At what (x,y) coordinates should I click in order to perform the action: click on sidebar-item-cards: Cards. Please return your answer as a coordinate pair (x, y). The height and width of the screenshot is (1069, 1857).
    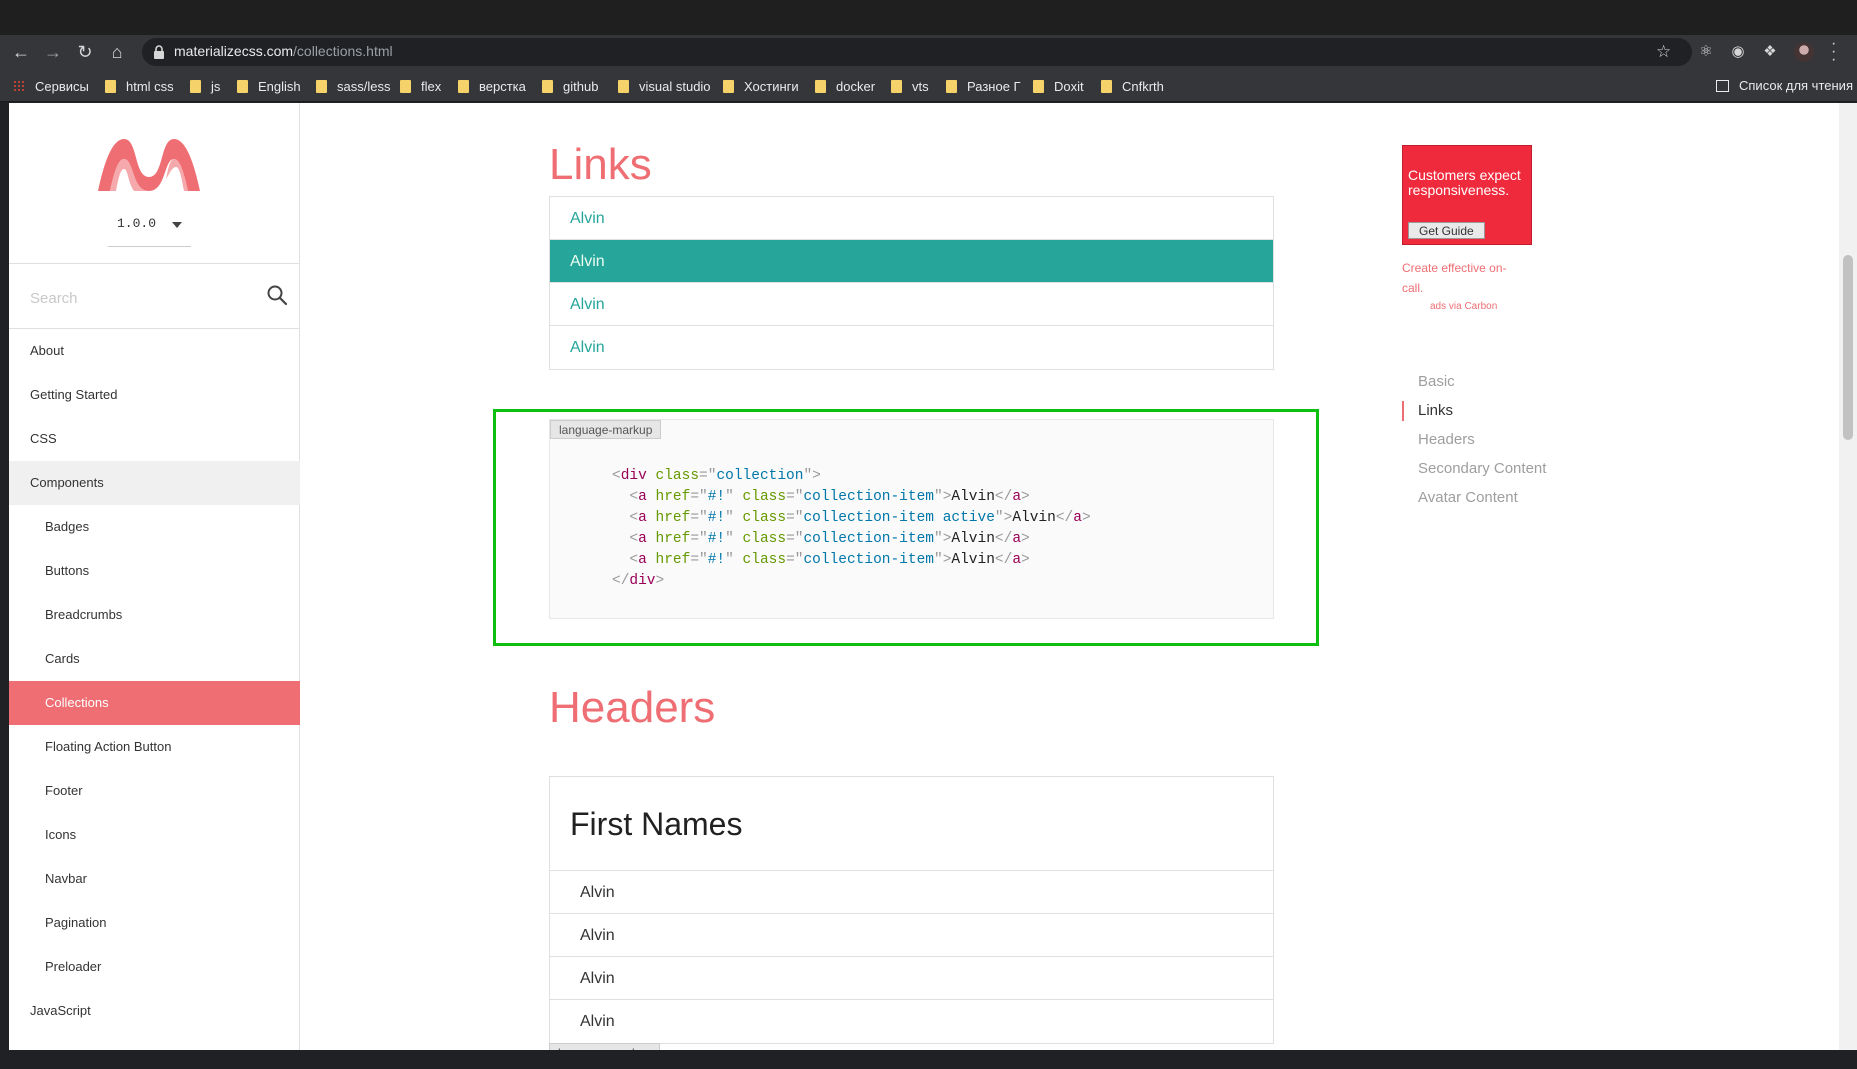
    Looking at the image, I should click on (154, 659).